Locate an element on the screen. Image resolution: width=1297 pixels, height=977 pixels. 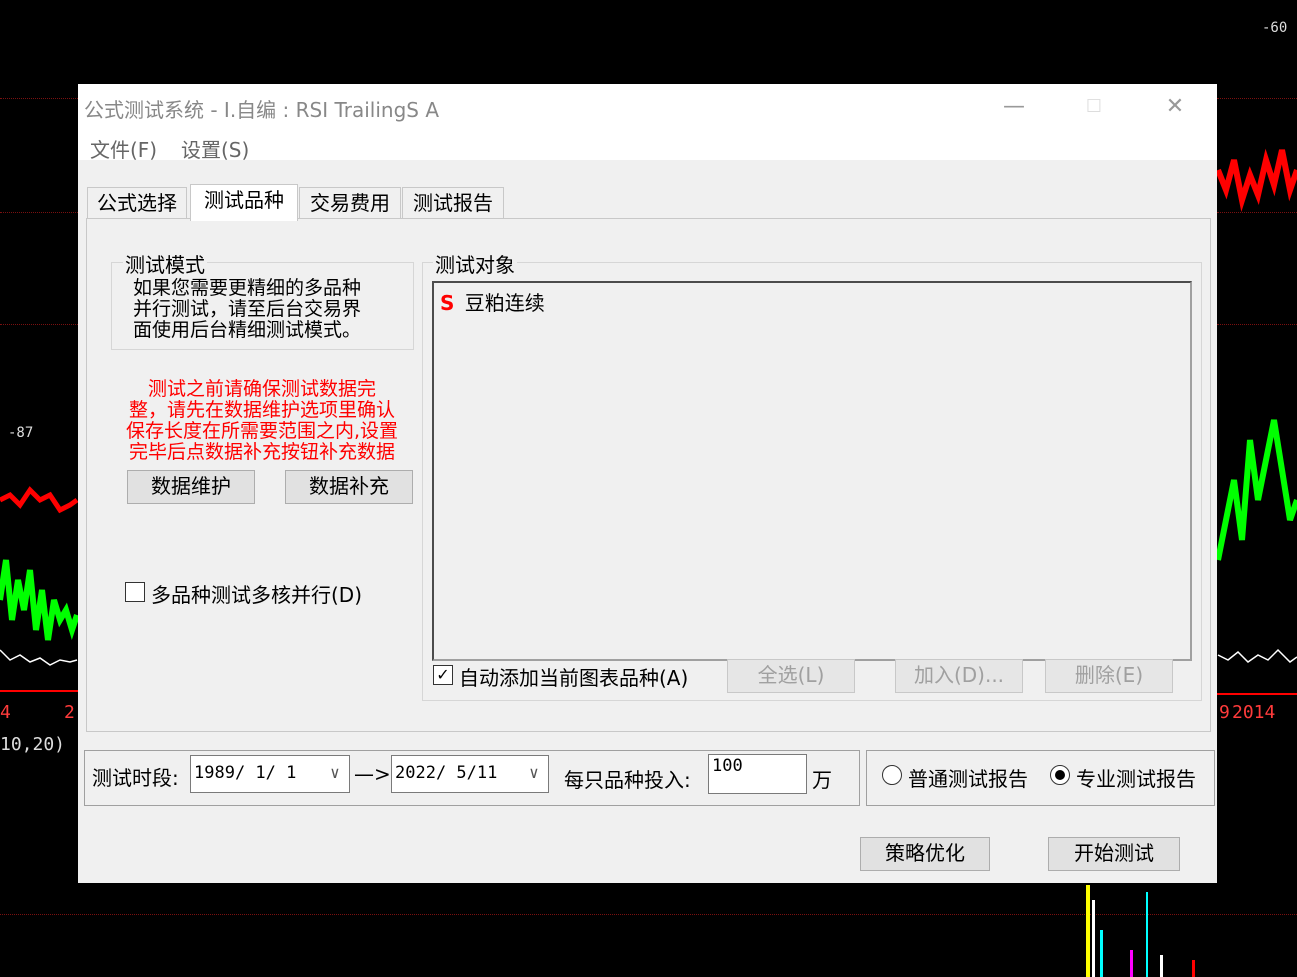
symbol-name: 豆粕连续 is located at coordinates (504, 303).